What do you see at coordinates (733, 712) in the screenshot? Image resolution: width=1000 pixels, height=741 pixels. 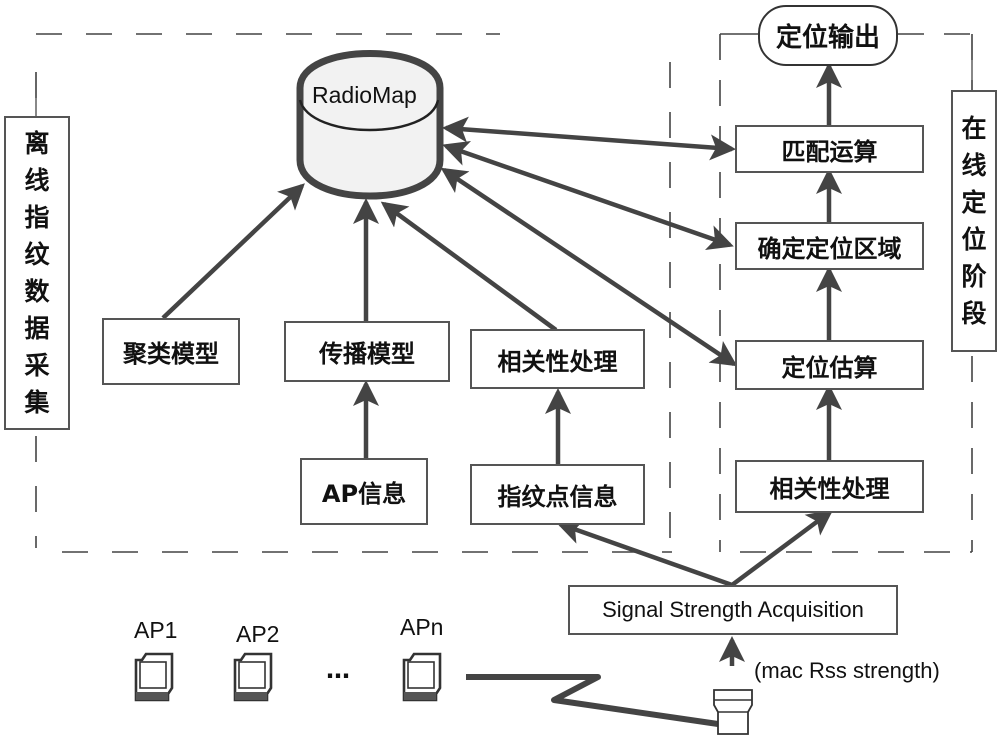 I see `receiver-device-icon` at bounding box center [733, 712].